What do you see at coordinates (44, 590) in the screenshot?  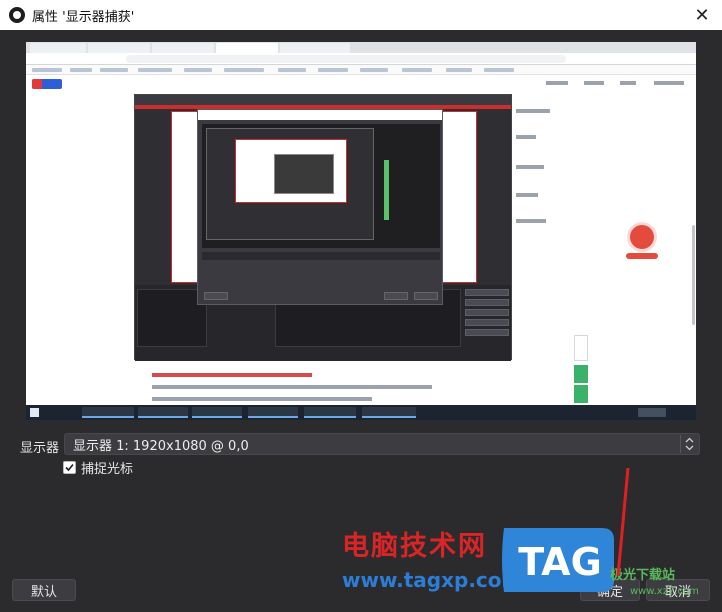 I see `default-button: 默认` at bounding box center [44, 590].